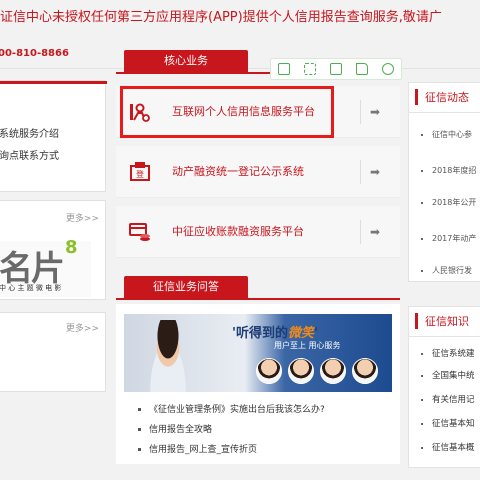  I want to click on service-name: 中征应收账款融资服务平台, so click(238, 232).